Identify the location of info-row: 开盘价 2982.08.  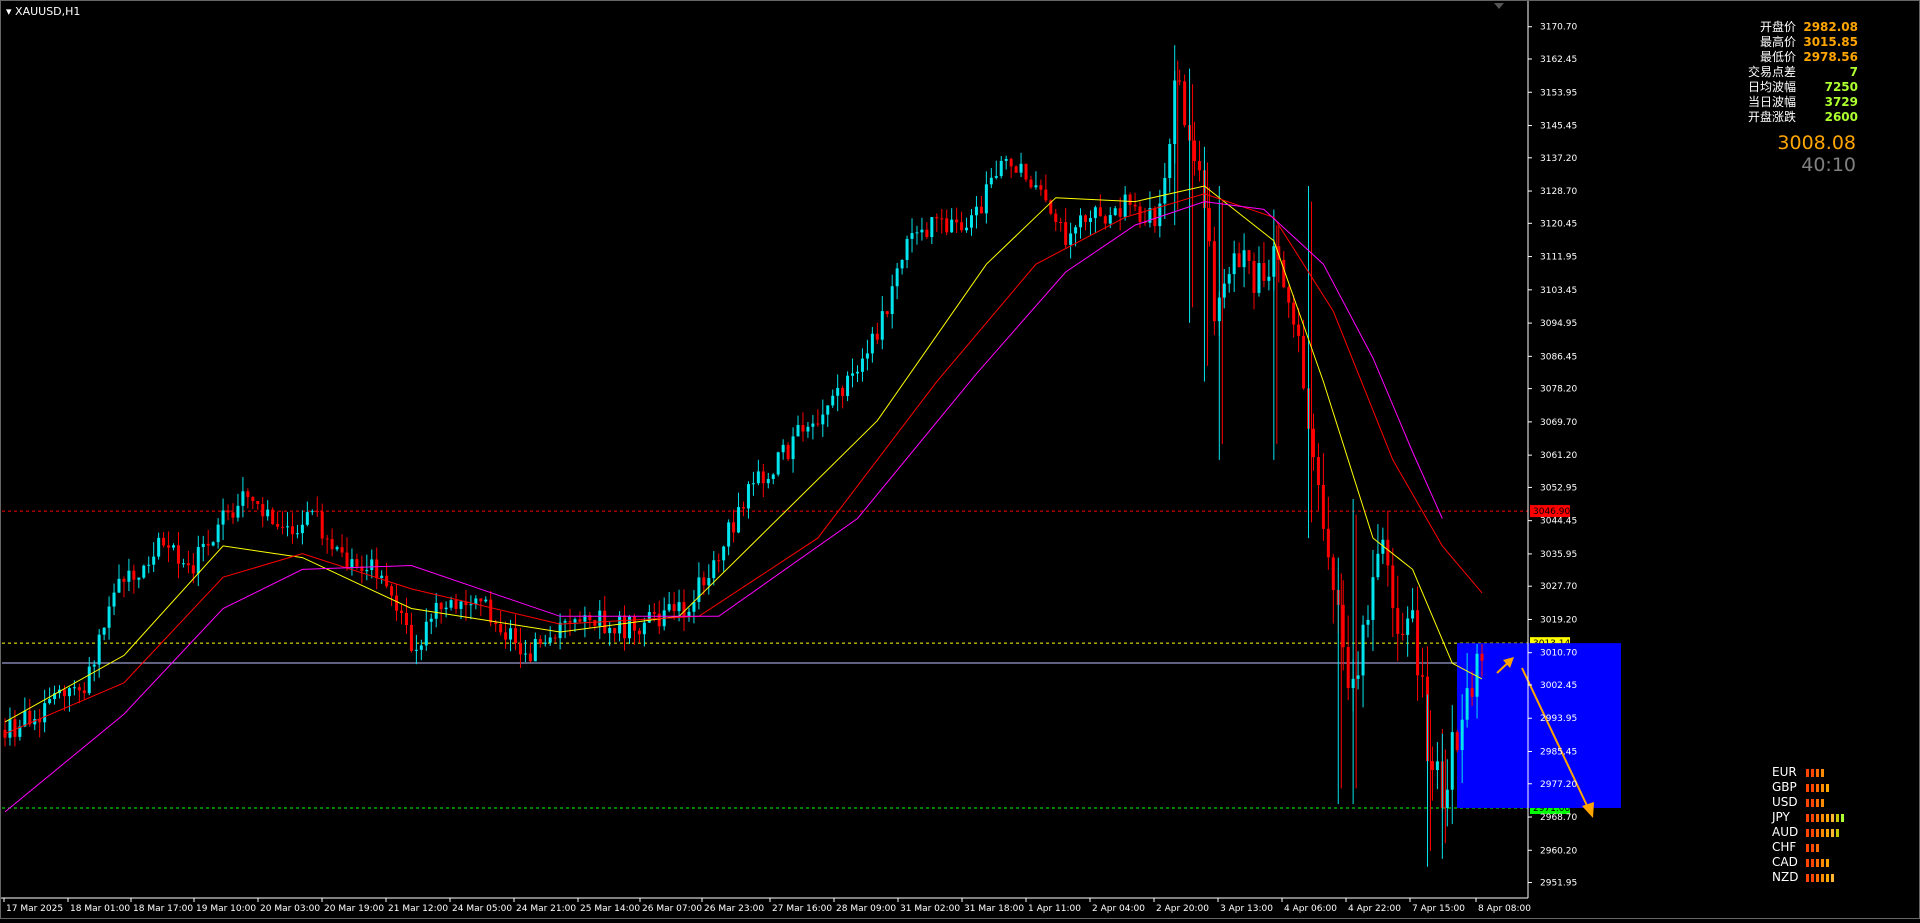
(1803, 27).